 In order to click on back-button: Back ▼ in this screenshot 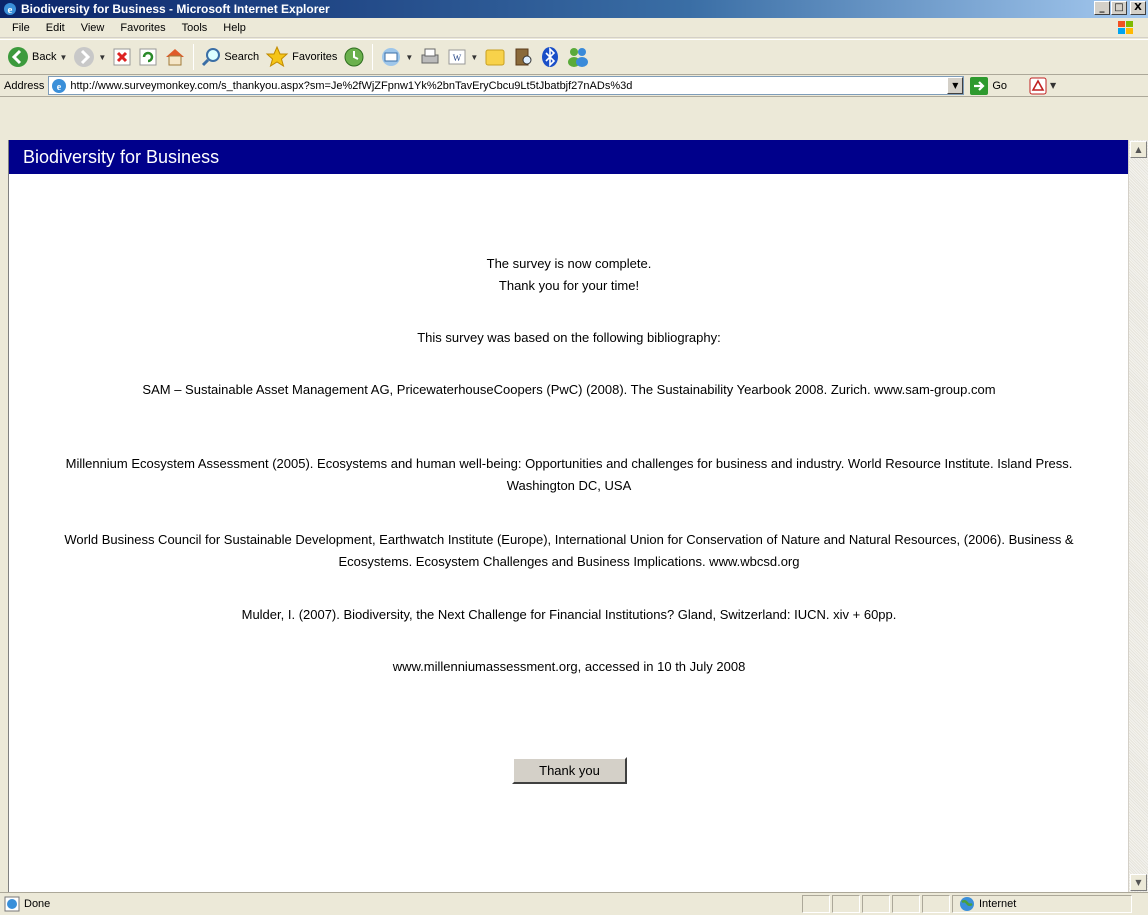, I will do `click(37, 57)`.